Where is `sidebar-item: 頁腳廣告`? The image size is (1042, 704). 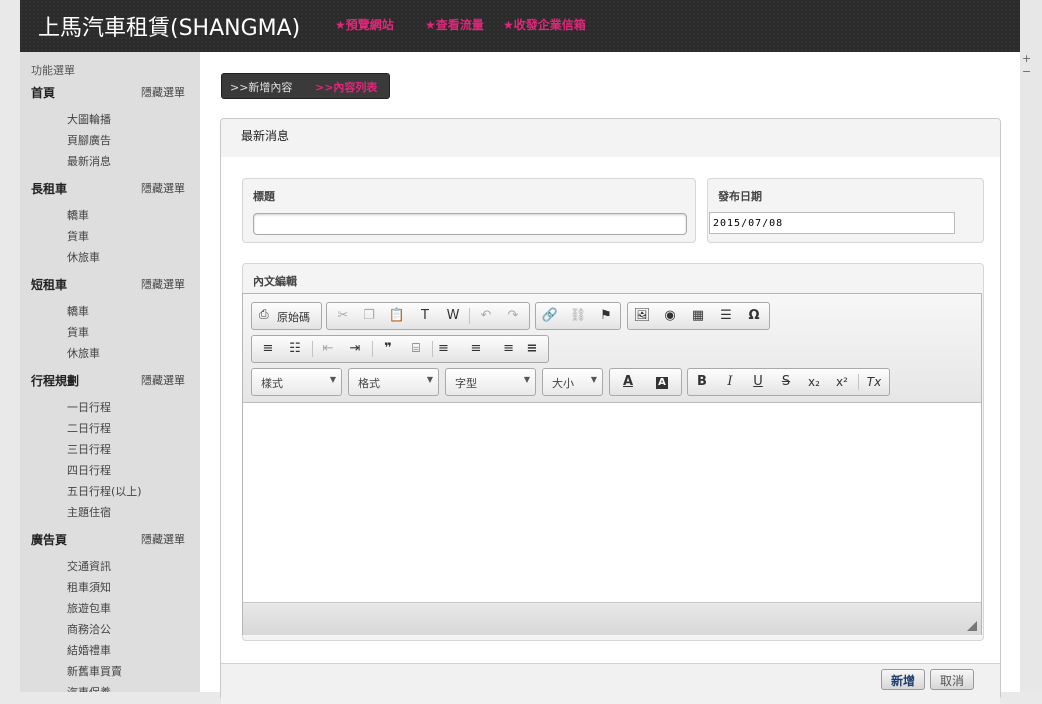 sidebar-item: 頁腳廣告 is located at coordinates (89, 140).